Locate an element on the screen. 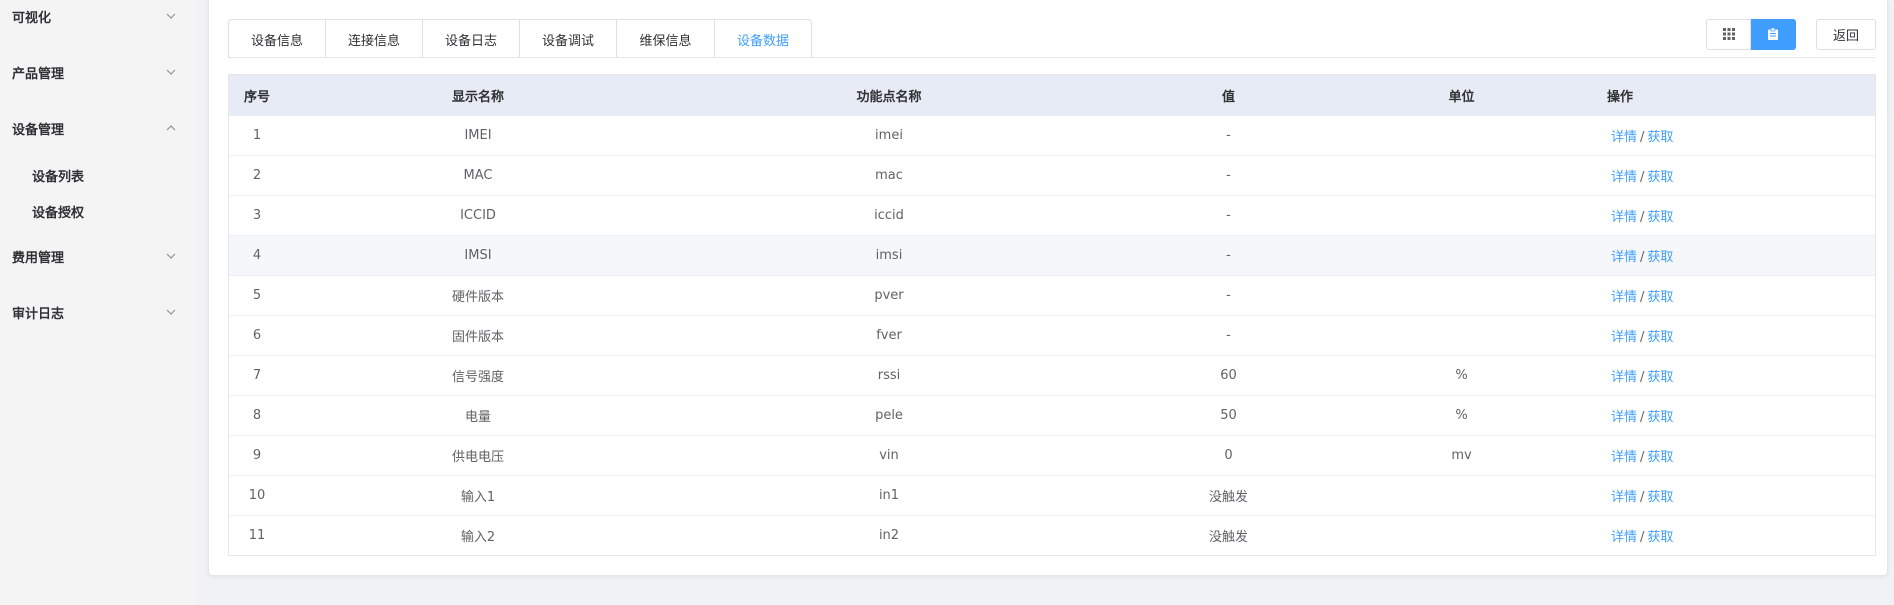 This screenshot has height=605, width=1894. cell-index: 1 is located at coordinates (257, 135).